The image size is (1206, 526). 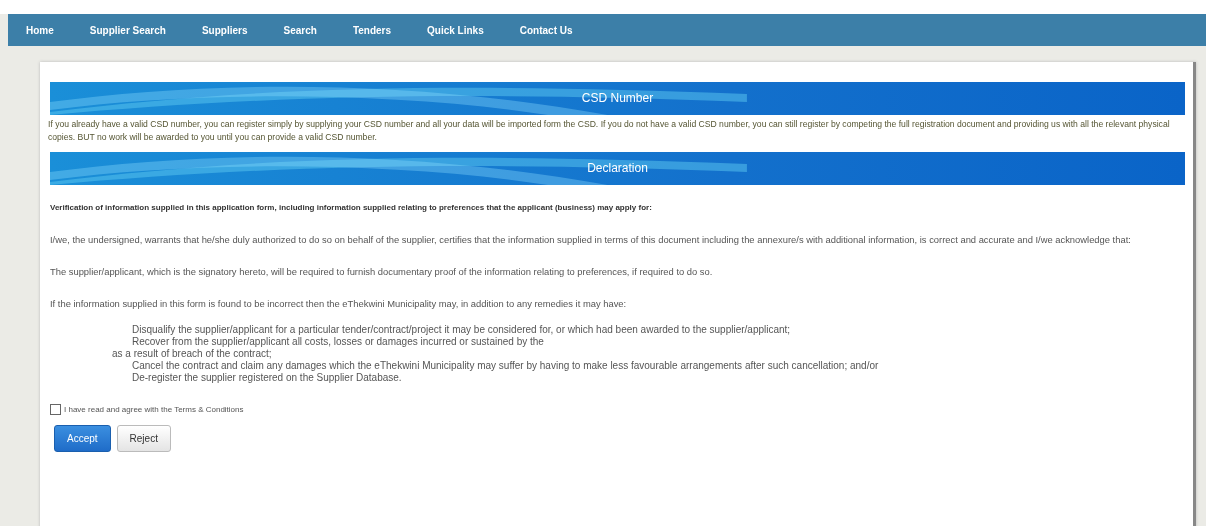 I want to click on list-item: Recover from the supplier/applicant all costs, losses or damages incurred or sustained by the, so click(x=338, y=342).